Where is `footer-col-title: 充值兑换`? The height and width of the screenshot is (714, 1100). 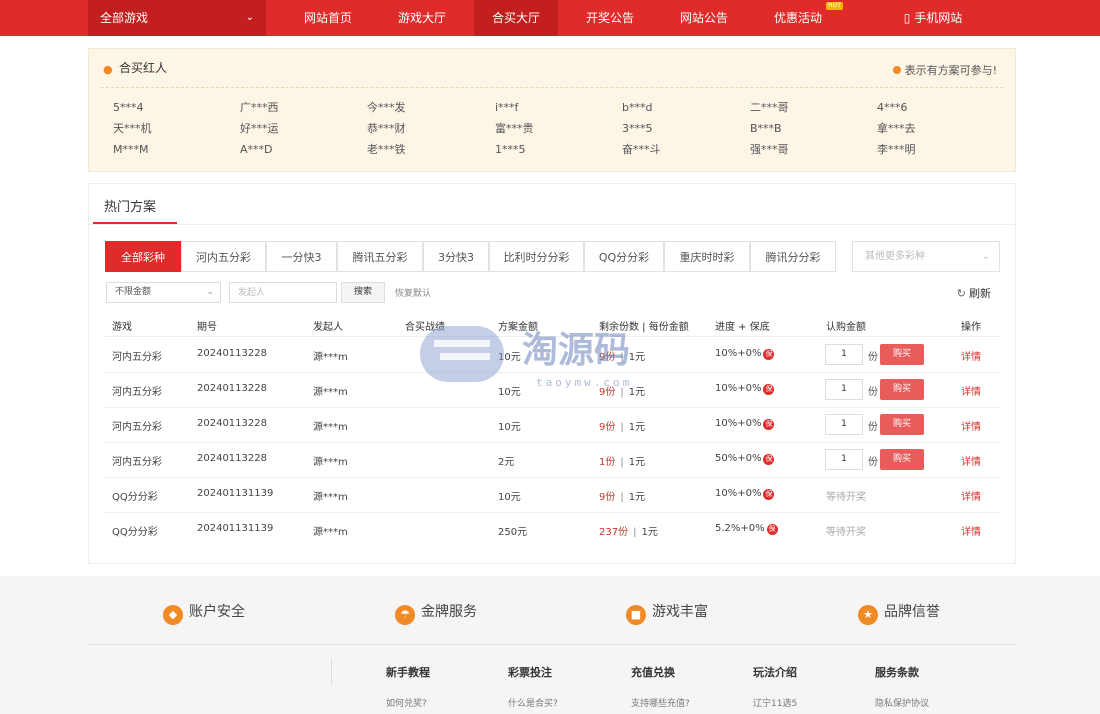
footer-col-title: 充值兑换 is located at coordinates (653, 672).